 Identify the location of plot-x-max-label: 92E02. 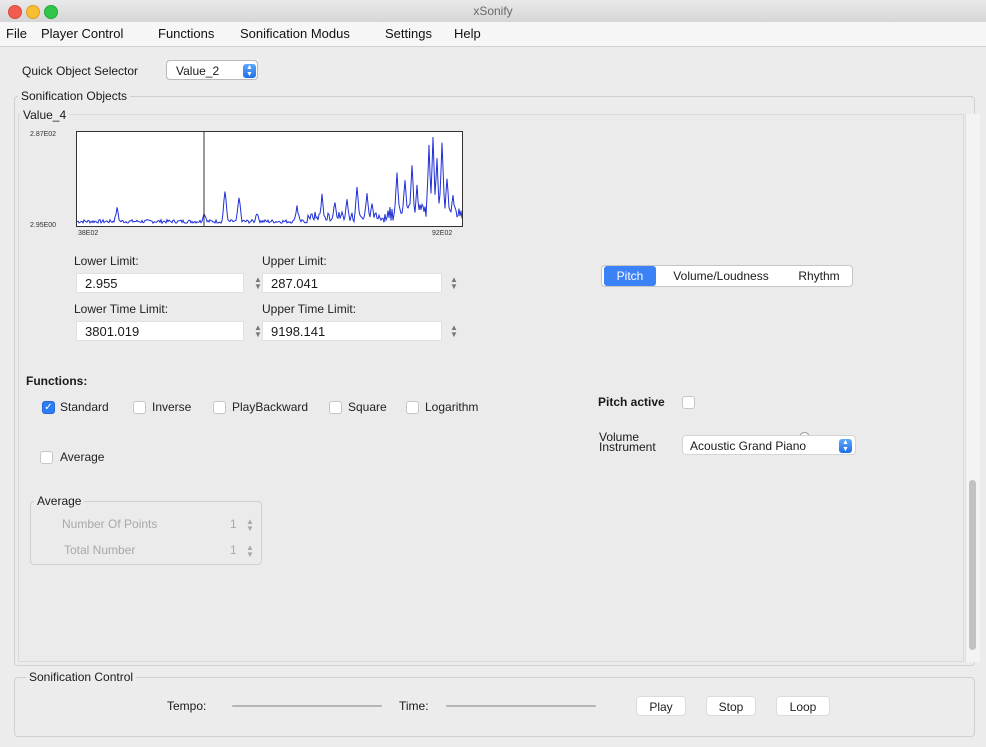
(442, 233).